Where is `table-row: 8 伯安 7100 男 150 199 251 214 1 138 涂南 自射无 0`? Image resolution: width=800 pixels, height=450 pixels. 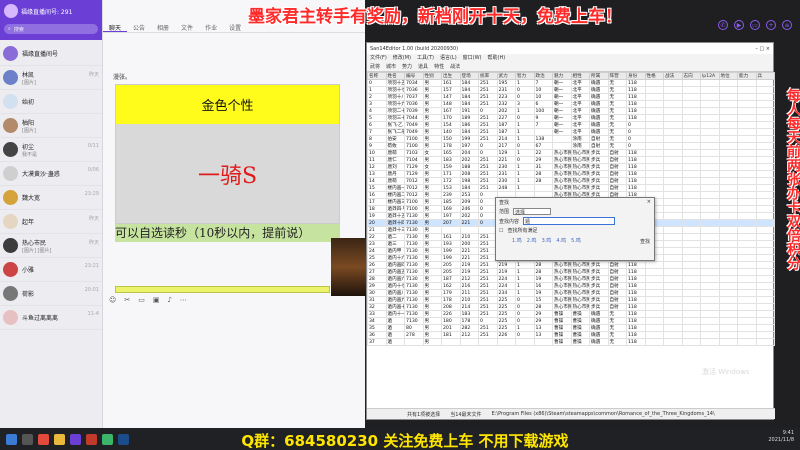 table-row: 8 伯安 7100 男 150 199 251 214 1 138 涂南 自射无 0 is located at coordinates (571, 139).